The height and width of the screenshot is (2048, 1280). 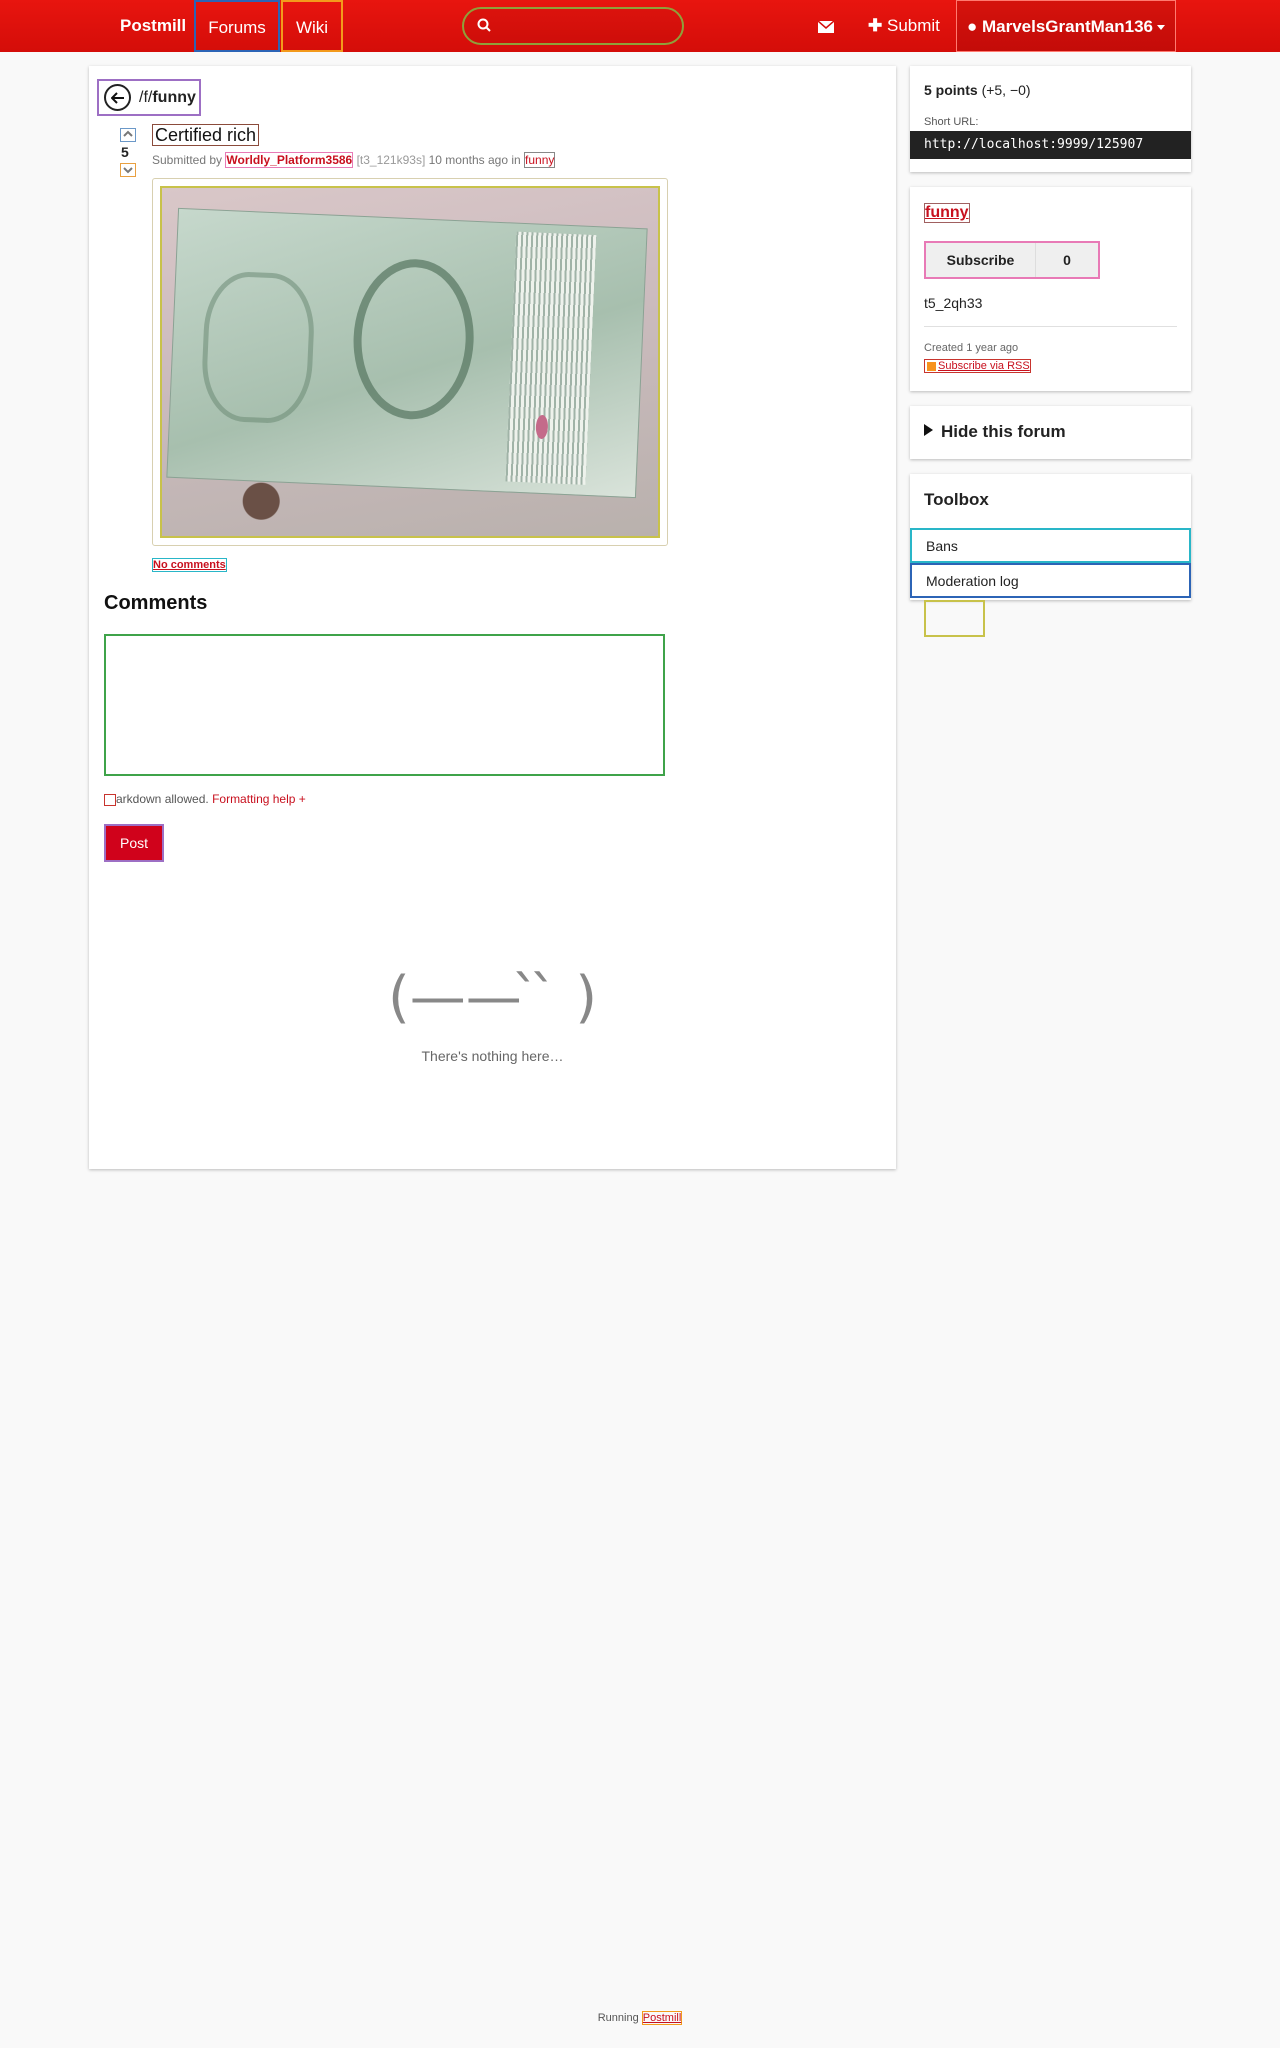 I want to click on downvote-button, so click(x=128, y=170).